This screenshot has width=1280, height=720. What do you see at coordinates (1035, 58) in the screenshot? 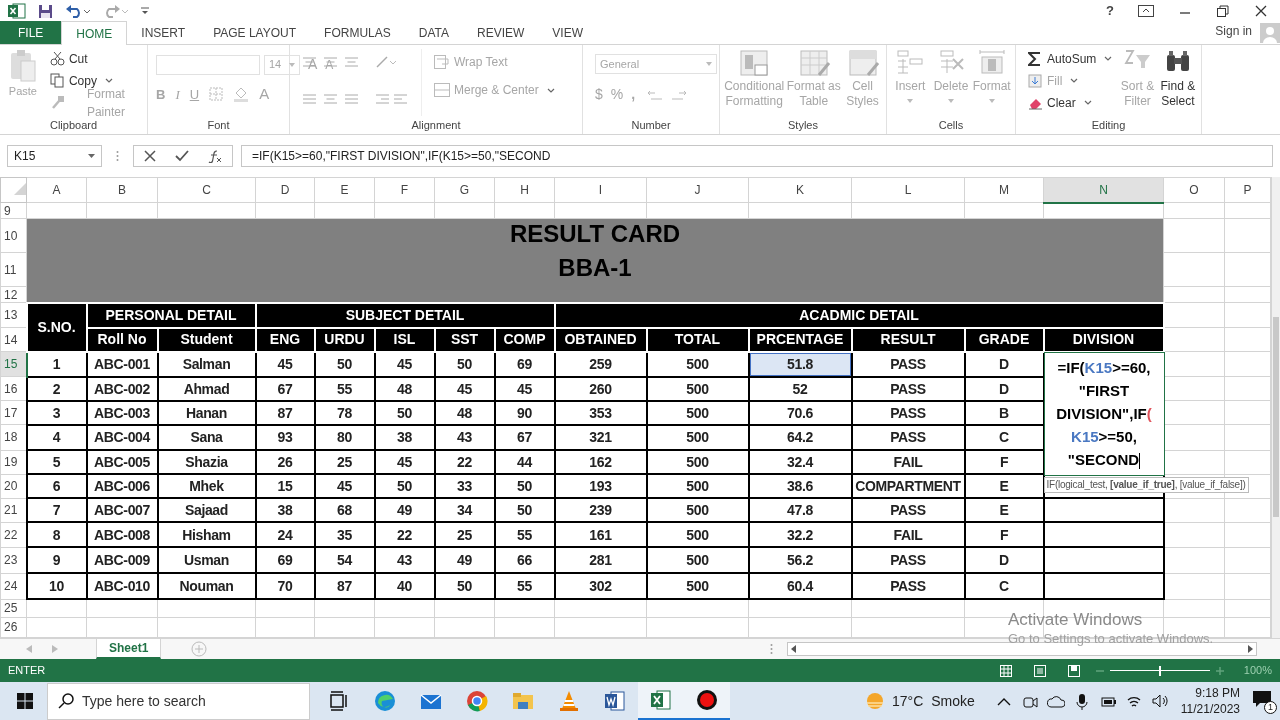
I see `sigma-icon` at bounding box center [1035, 58].